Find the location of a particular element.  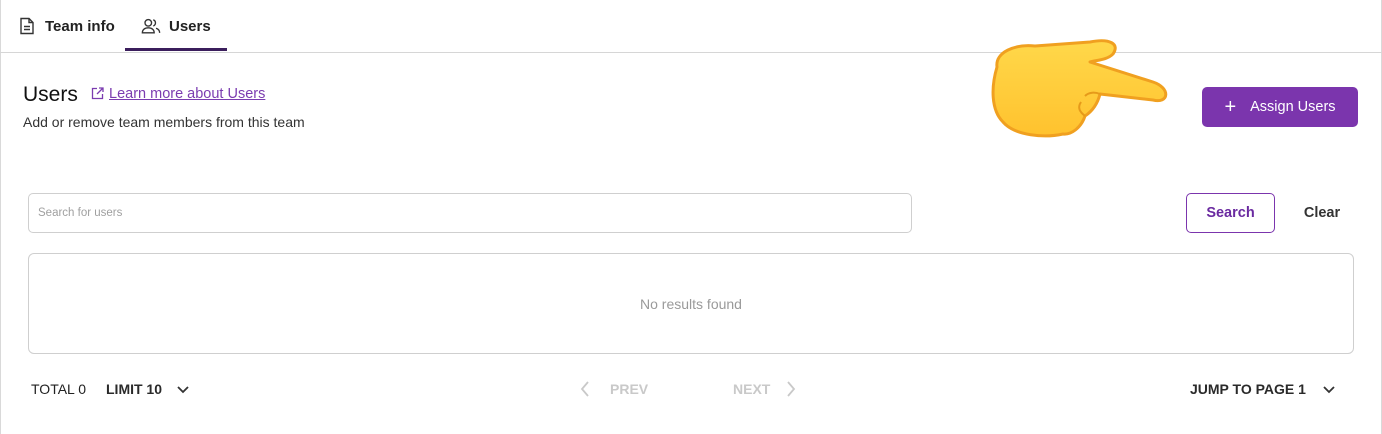

prev-page-button: PREV is located at coordinates (614, 389).